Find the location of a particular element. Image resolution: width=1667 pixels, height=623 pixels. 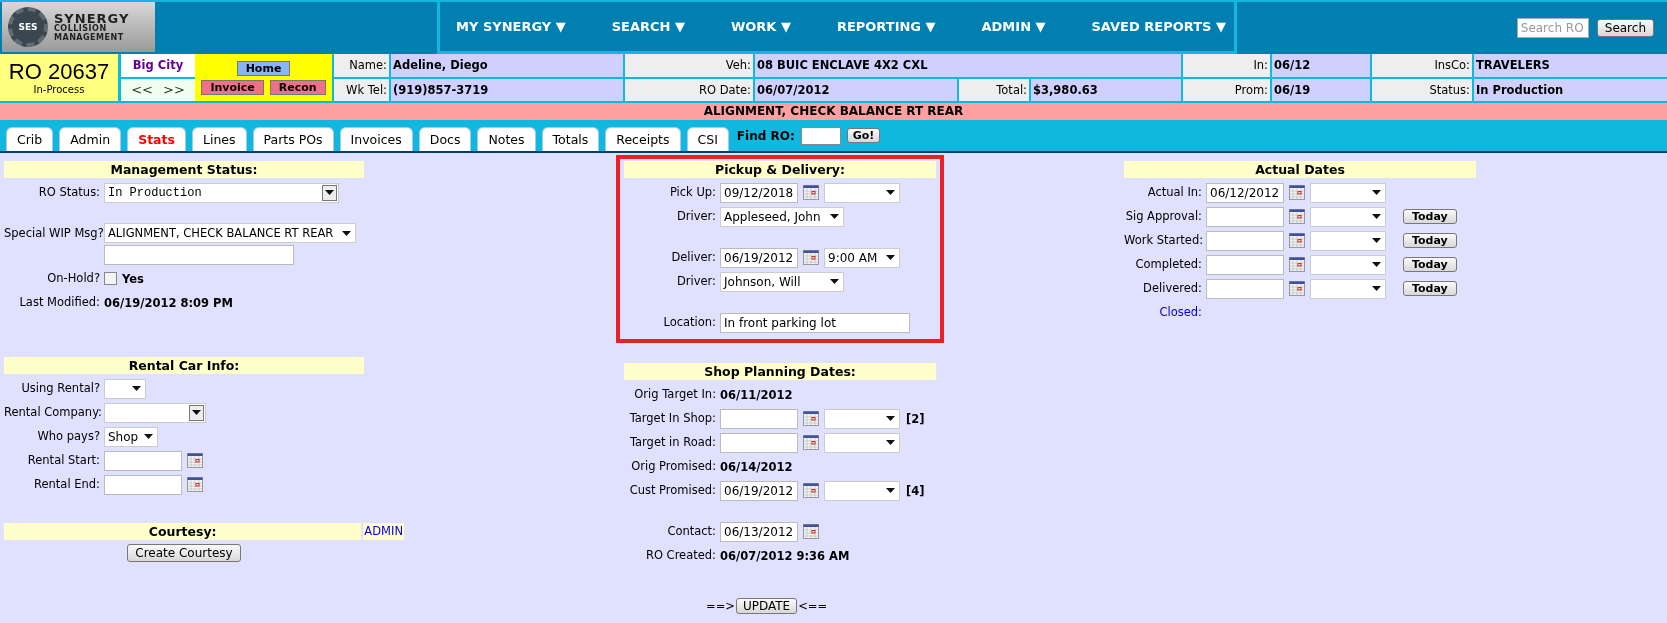

field-label: Rental Company: is located at coordinates (53, 412).